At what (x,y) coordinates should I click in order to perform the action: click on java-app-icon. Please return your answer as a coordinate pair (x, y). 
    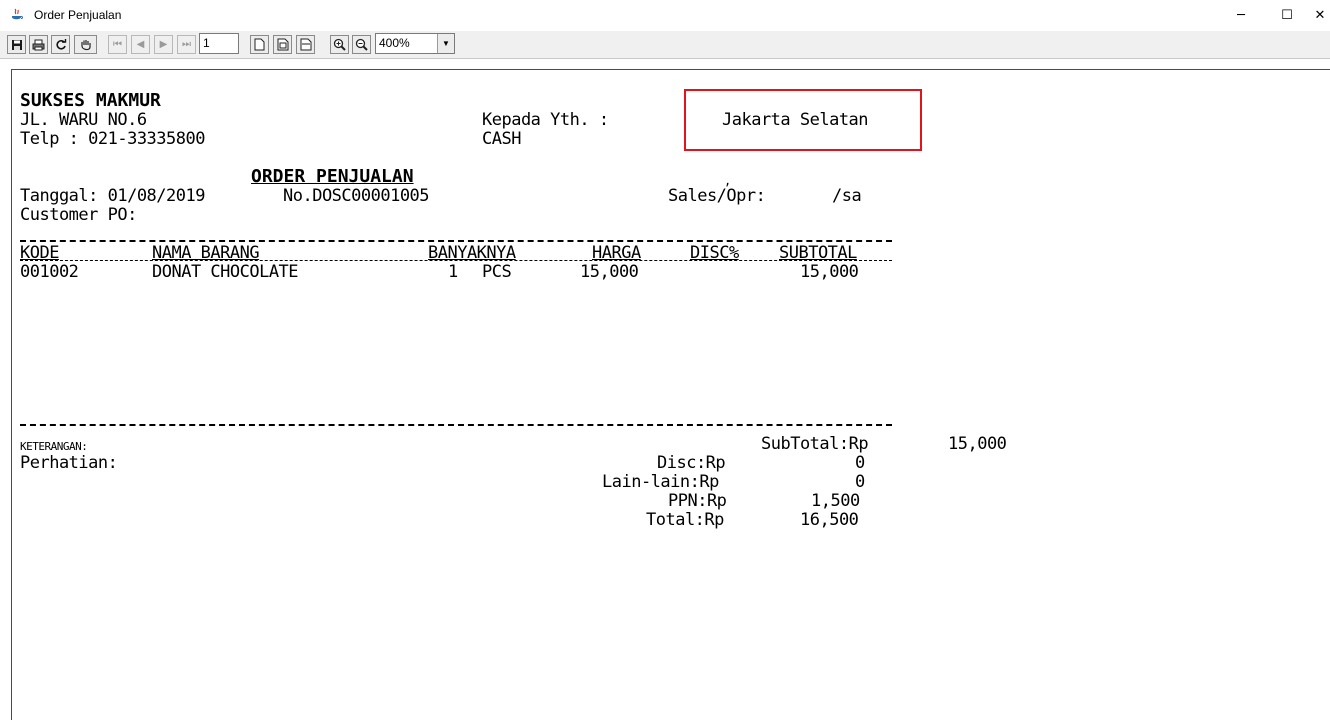
    Looking at the image, I should click on (17, 14).